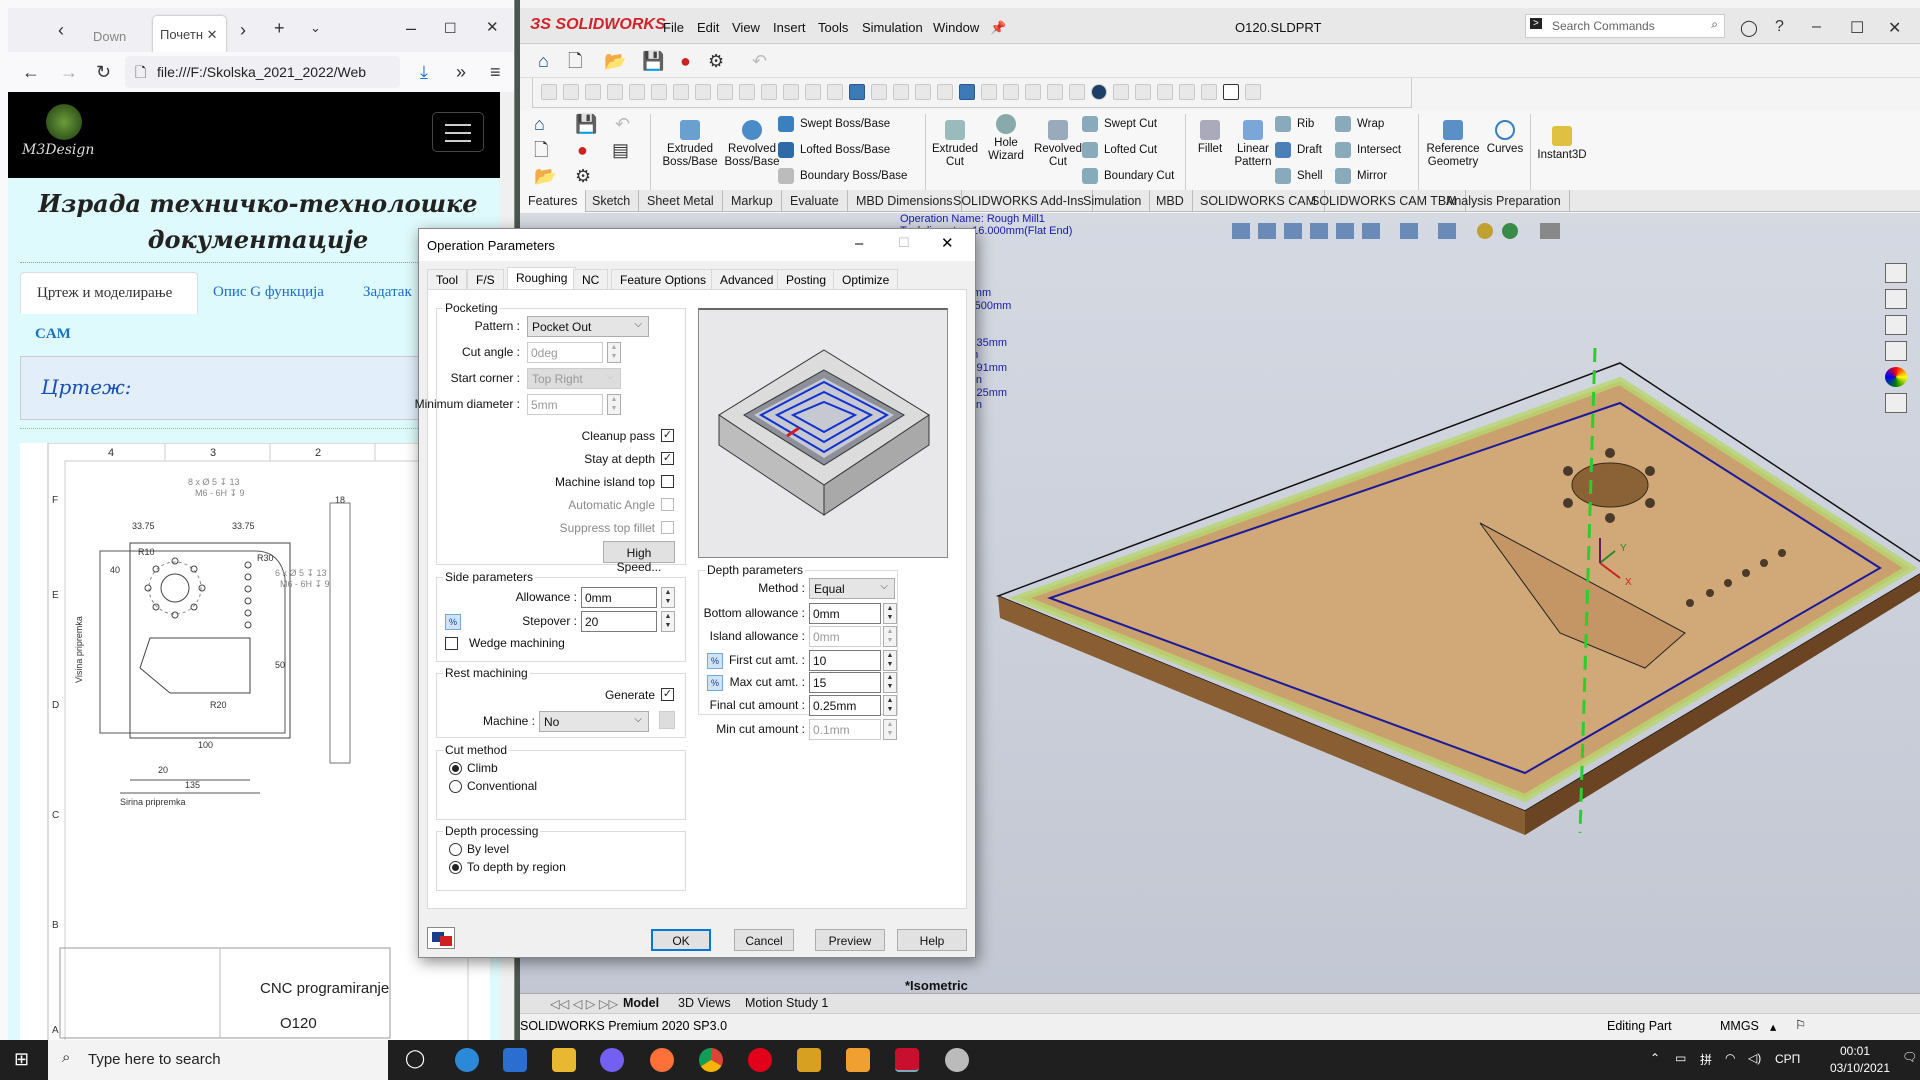  Describe the element at coordinates (892, 27) in the screenshot. I see `menu-simulation: Simulation` at that location.